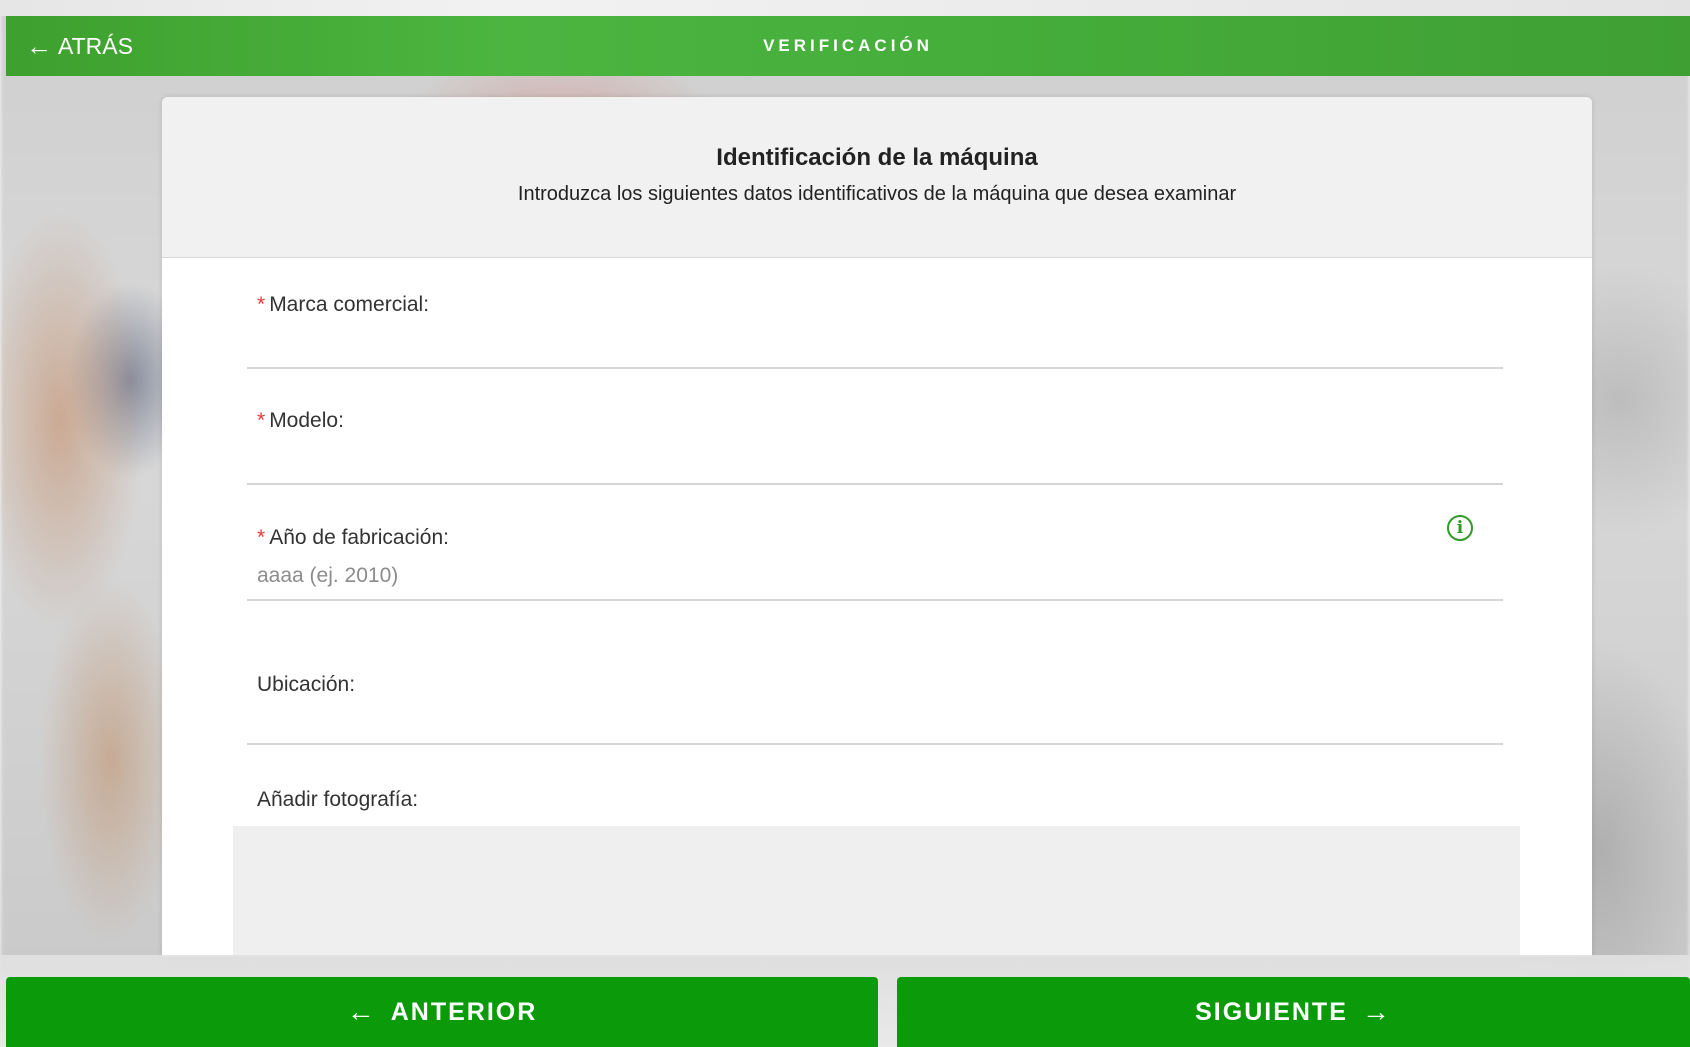  Describe the element at coordinates (875, 558) in the screenshot. I see `year-field: *Año de fabricación: i` at that location.